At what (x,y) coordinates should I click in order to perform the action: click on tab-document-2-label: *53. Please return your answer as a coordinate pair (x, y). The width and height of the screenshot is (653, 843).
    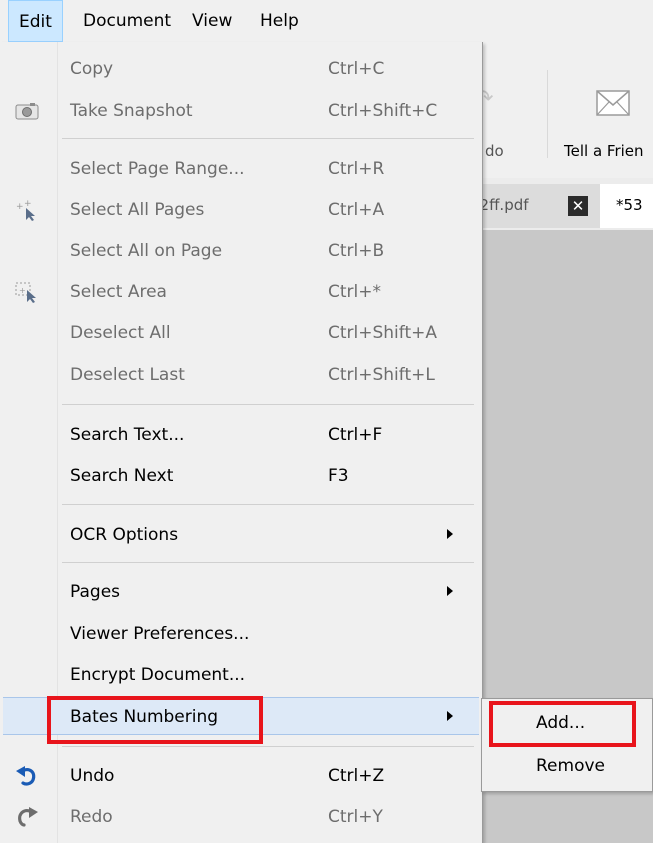
    Looking at the image, I should click on (629, 205).